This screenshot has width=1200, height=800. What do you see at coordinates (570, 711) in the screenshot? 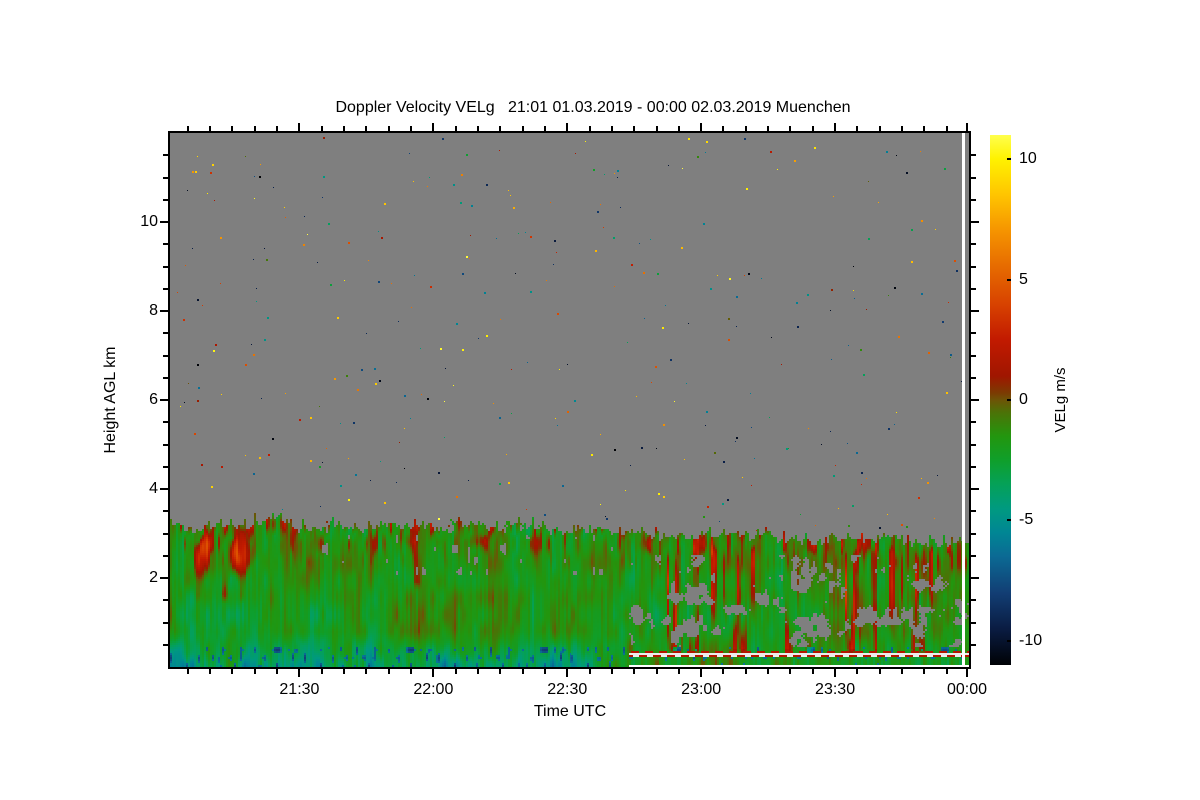
I see `x-axis-title: Time UTC` at bounding box center [570, 711].